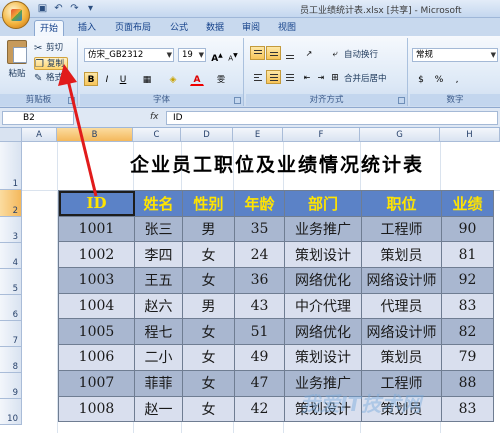 The height and width of the screenshot is (433, 500). Describe the element at coordinates (87, 28) in the screenshot. I see `tab-insert: 插入` at that location.